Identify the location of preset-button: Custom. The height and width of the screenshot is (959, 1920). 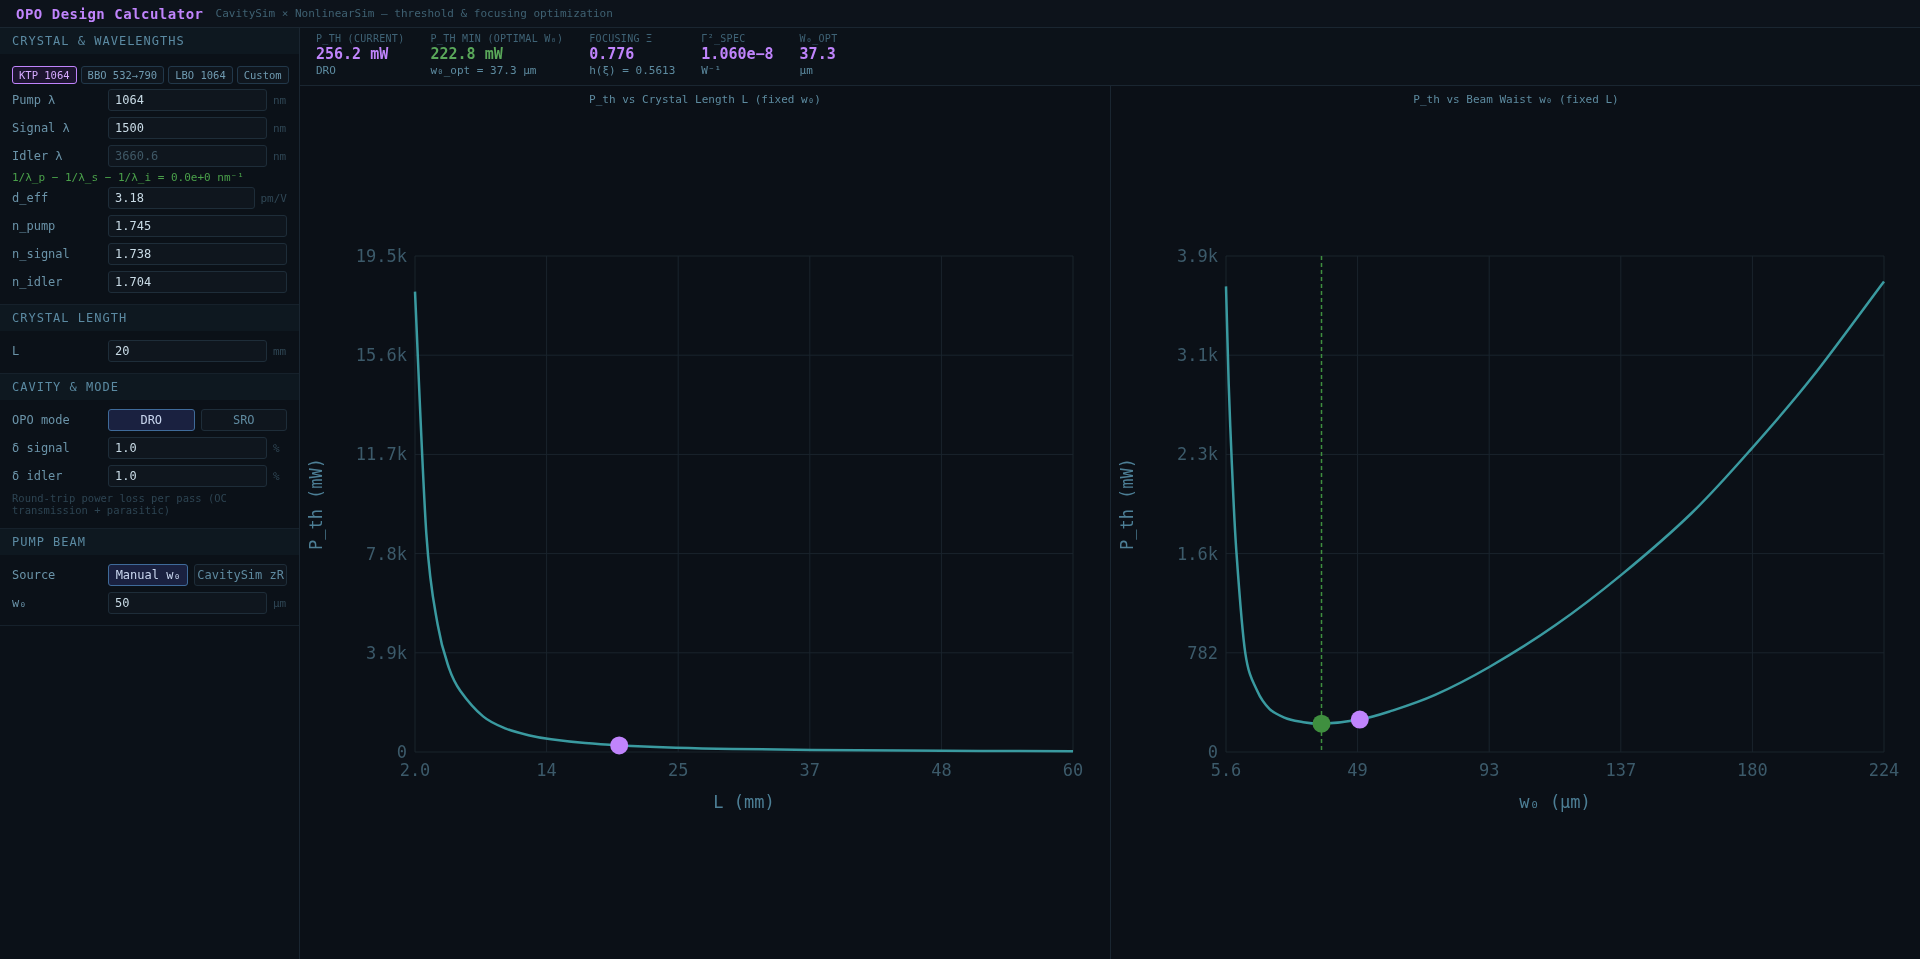
(262, 75).